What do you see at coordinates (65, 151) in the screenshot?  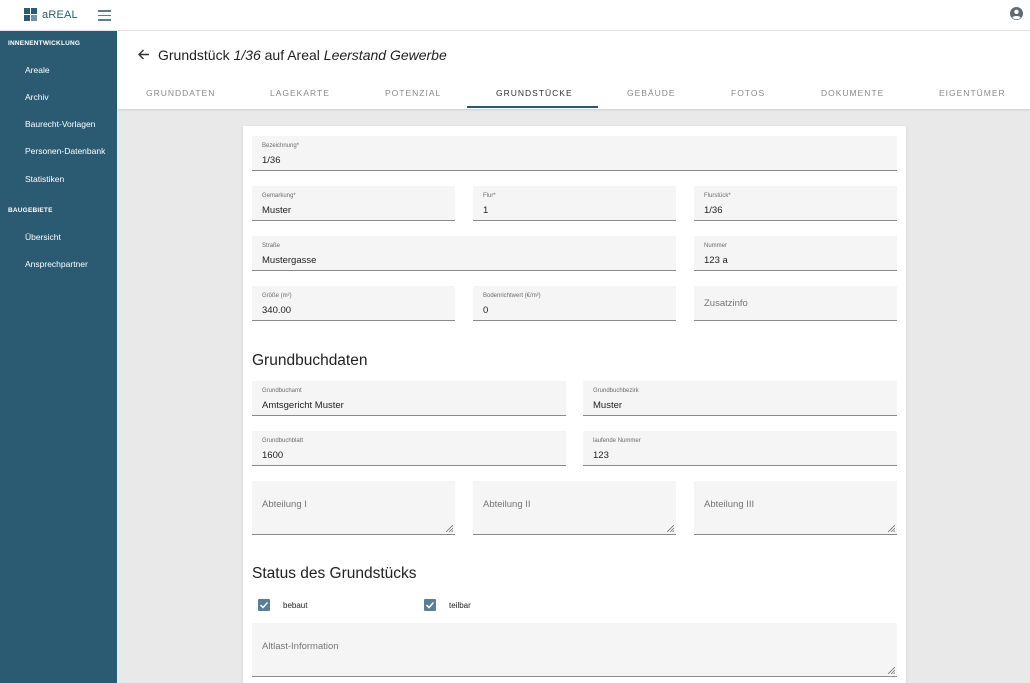 I see `sidebar-item-personen-datenbank: Personen-Datenbank` at bounding box center [65, 151].